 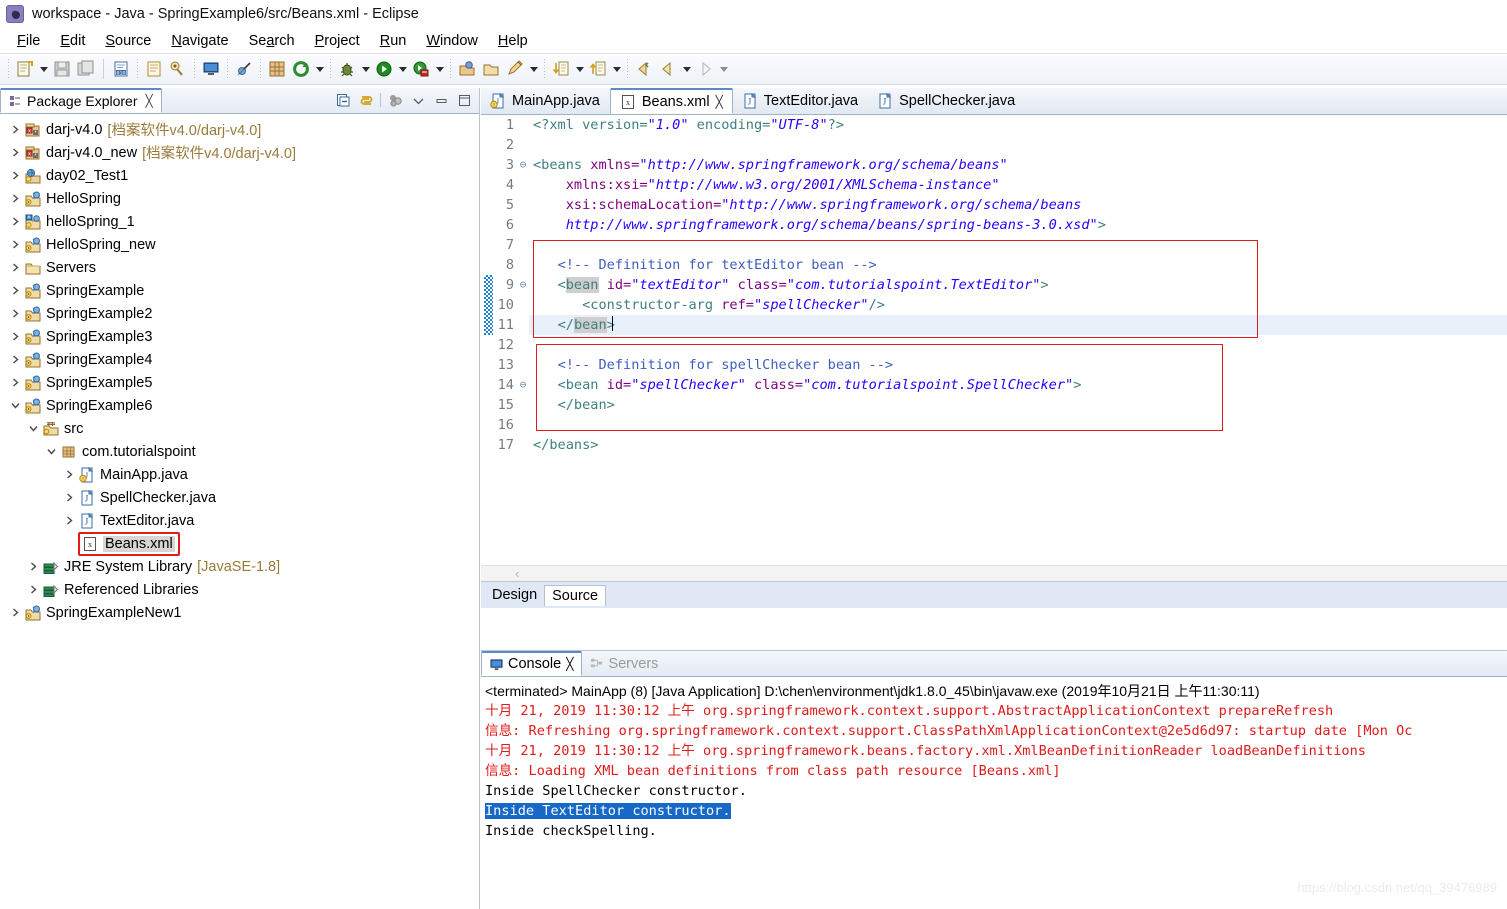 I want to click on menu-run: Run, so click(x=393, y=41).